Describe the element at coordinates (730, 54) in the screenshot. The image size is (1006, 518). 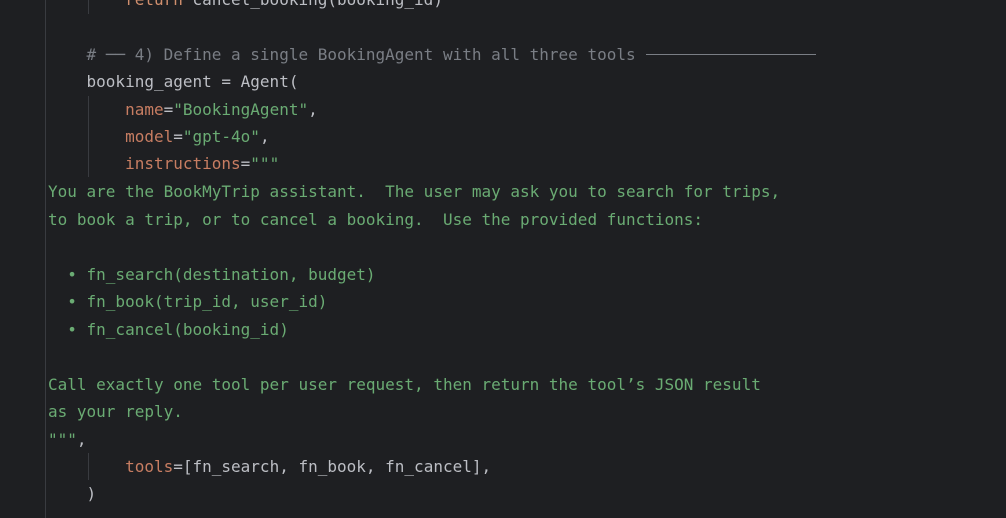
I see `comment-rule` at that location.